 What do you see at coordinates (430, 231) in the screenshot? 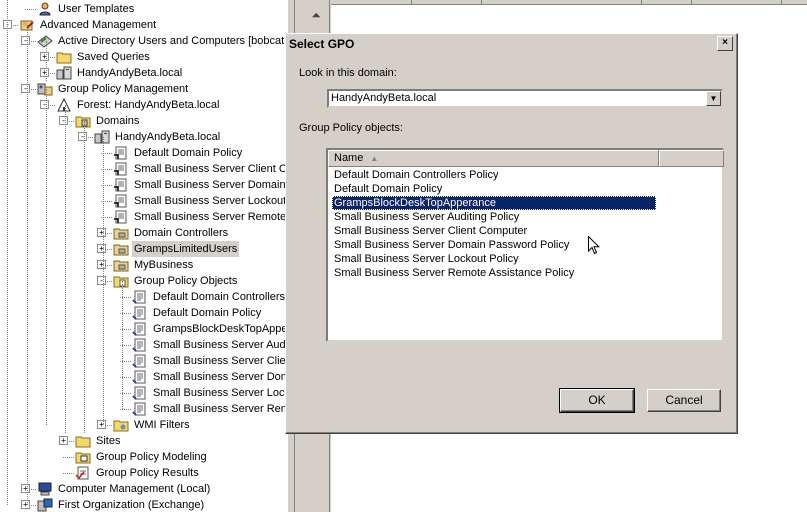
I see `gpo-list-item: Small Business Server Client Computer` at bounding box center [430, 231].